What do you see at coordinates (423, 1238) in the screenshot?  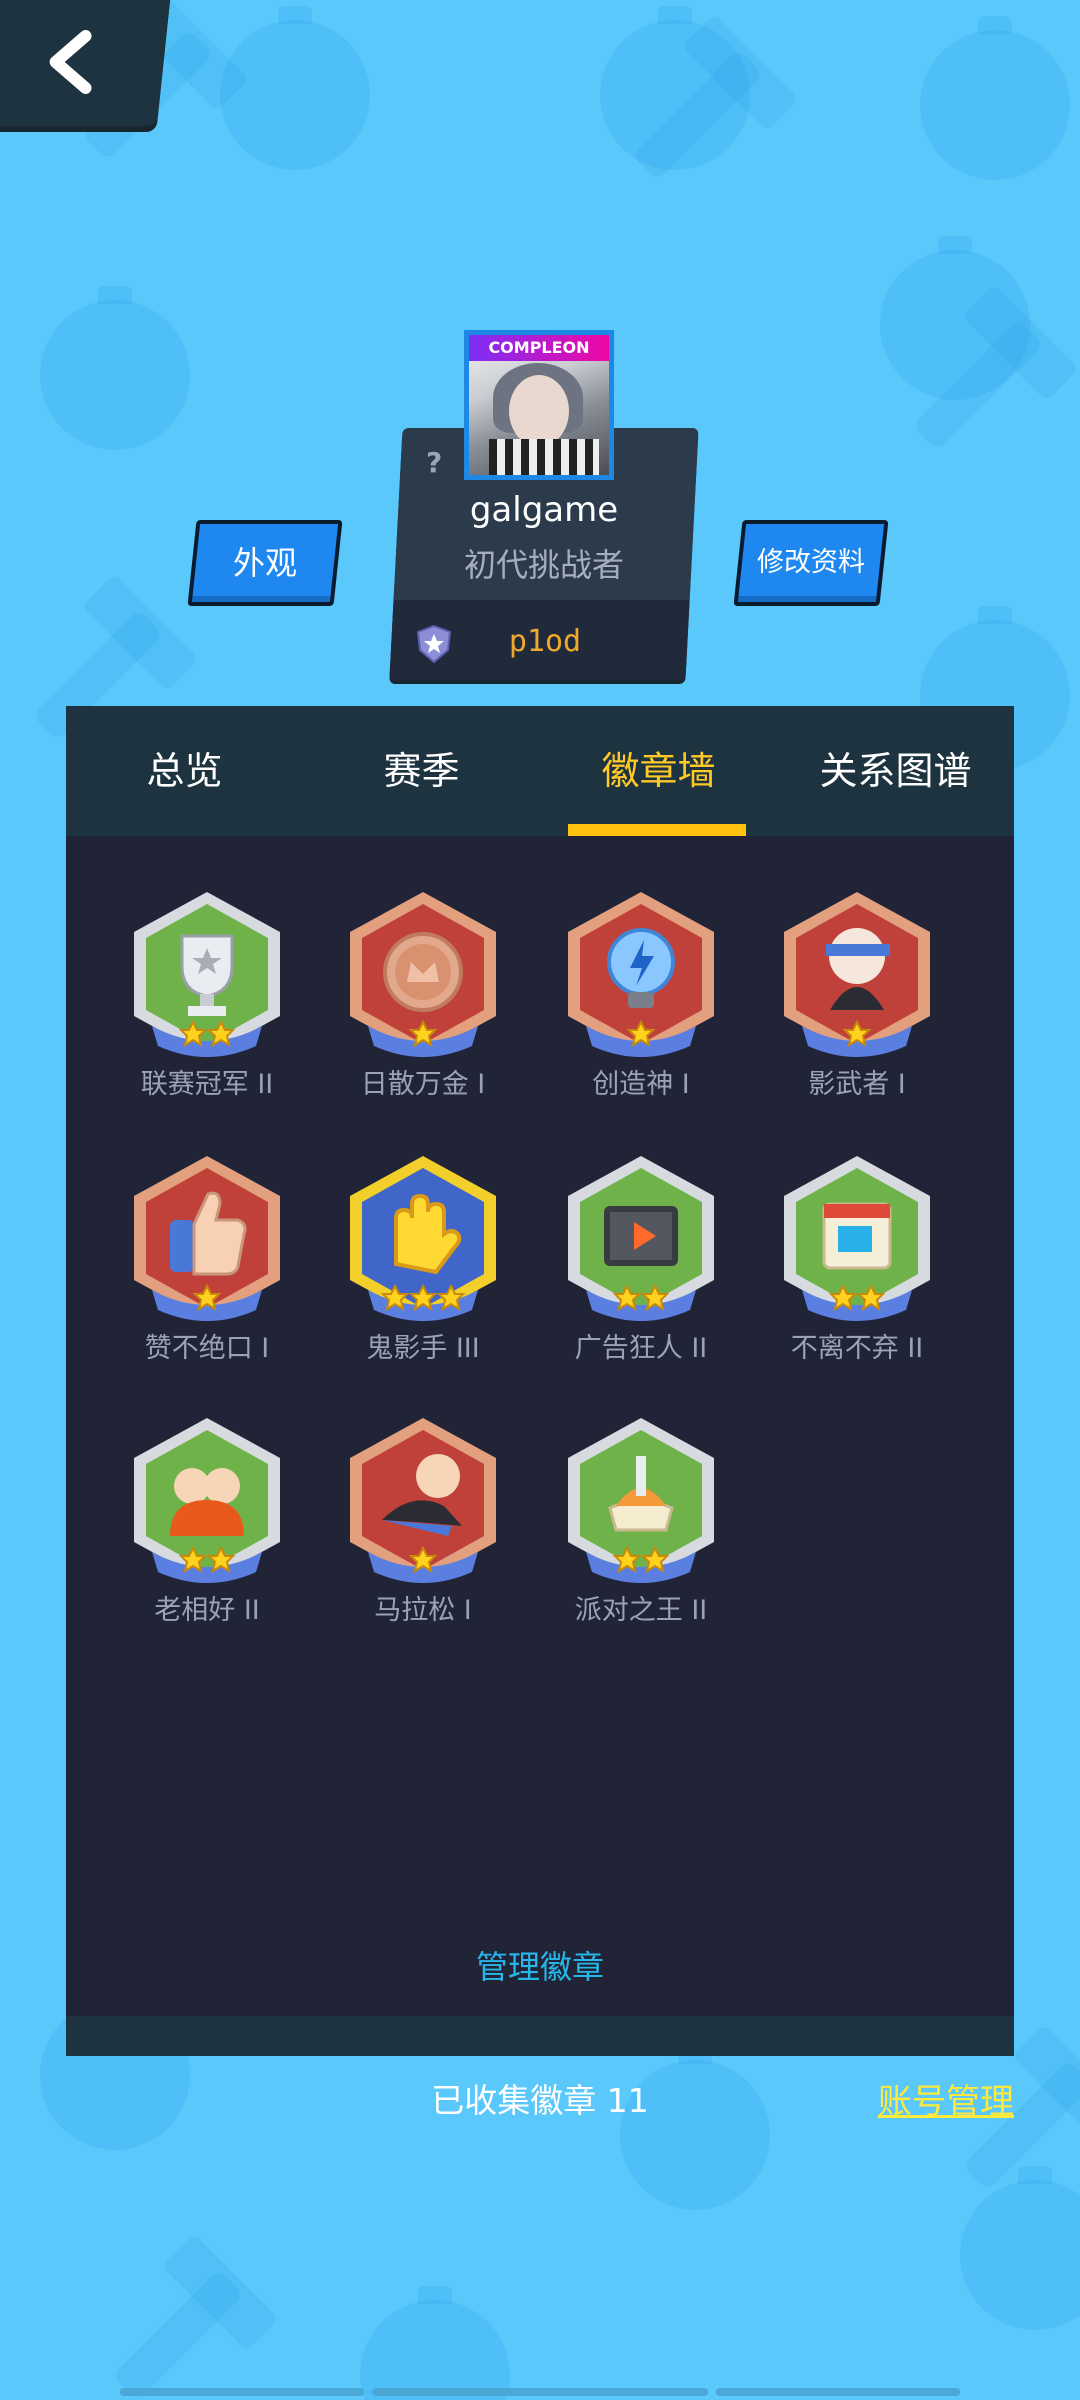 I see `golden-hand-icon` at bounding box center [423, 1238].